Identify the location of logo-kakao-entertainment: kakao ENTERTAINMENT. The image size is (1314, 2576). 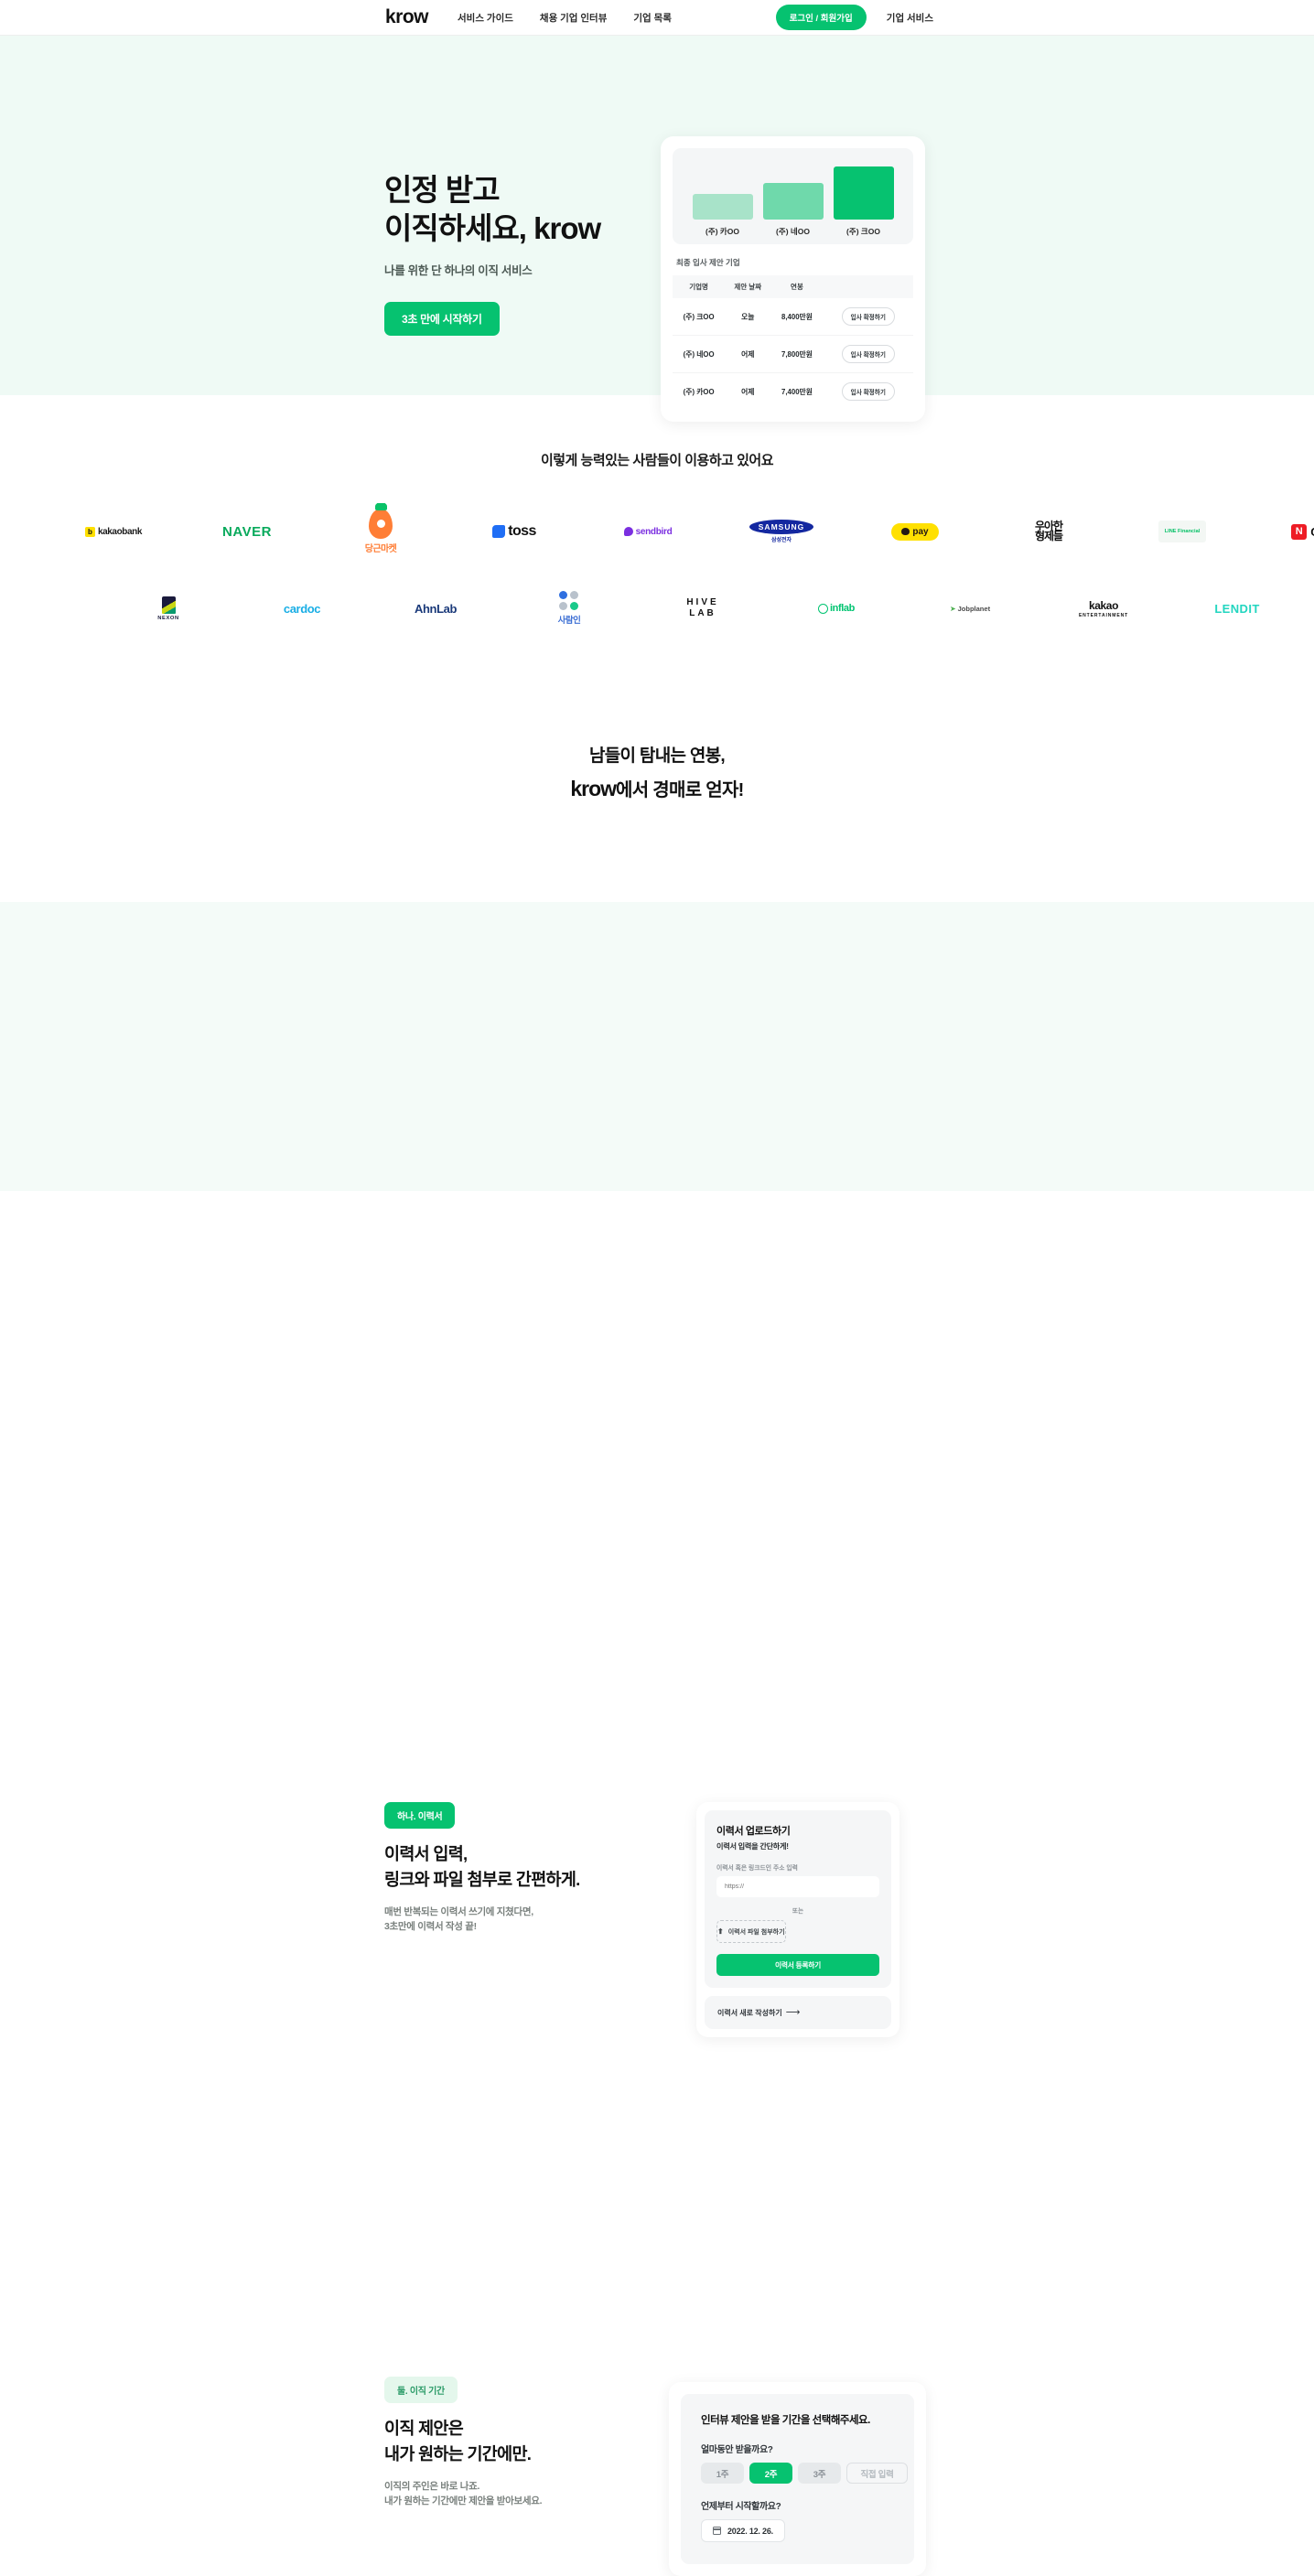
(1103, 609).